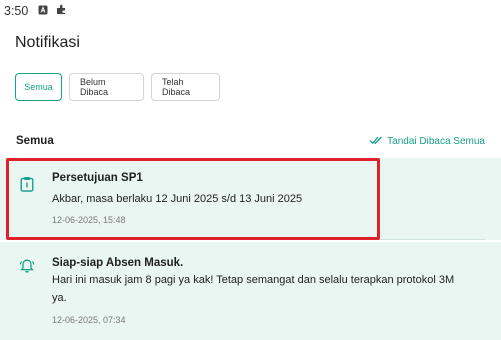 This screenshot has width=501, height=340. What do you see at coordinates (16, 11) in the screenshot?
I see `status-time: 3:50` at bounding box center [16, 11].